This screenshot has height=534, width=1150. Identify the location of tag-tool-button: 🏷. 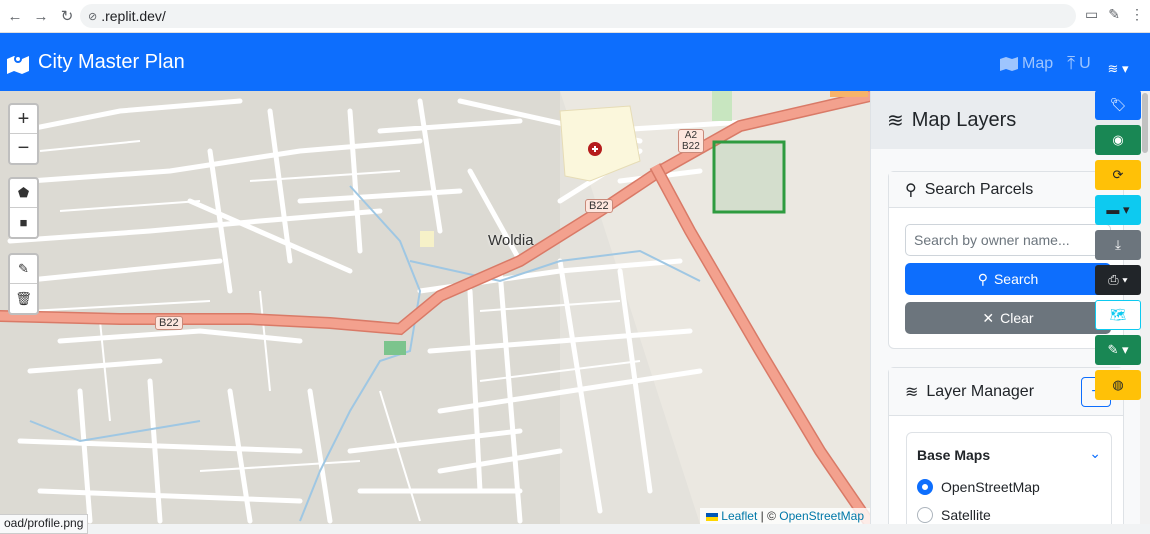
(1118, 105).